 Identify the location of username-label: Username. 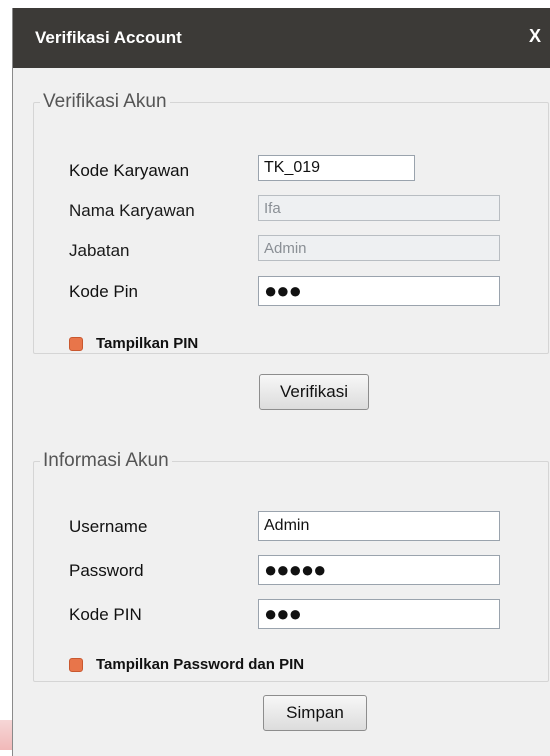
(108, 526).